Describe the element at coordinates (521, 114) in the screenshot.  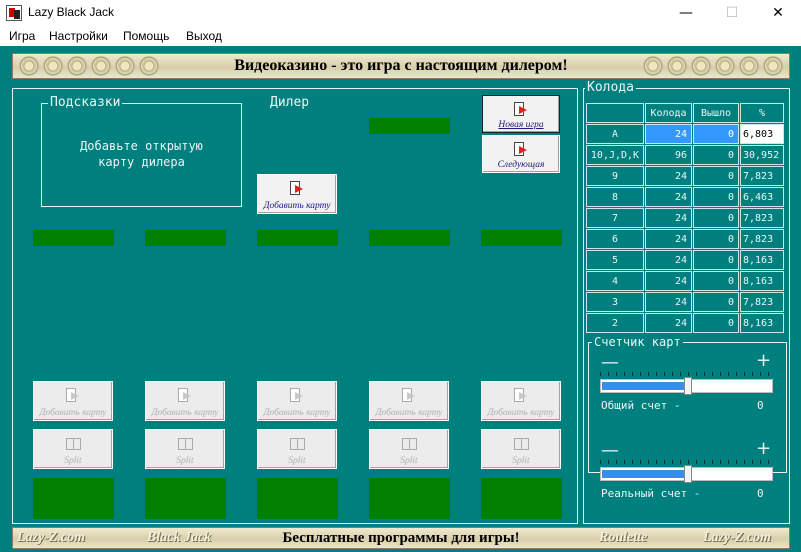
I see `new-game-button: Новая игра` at that location.